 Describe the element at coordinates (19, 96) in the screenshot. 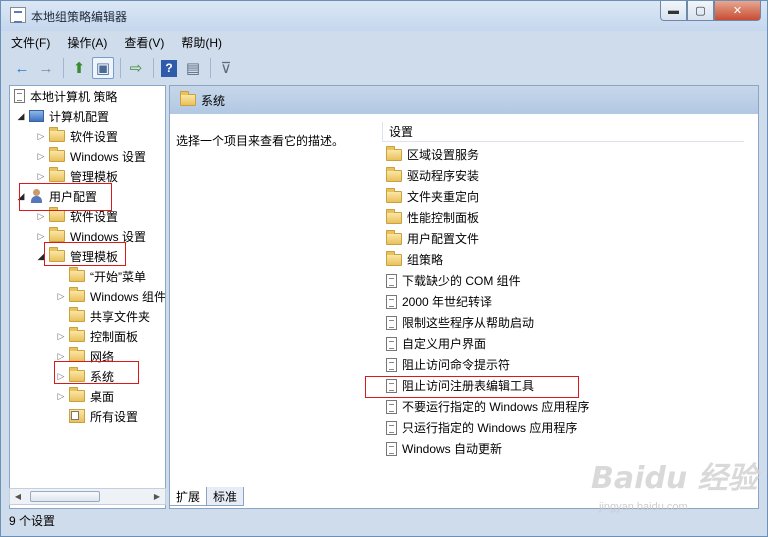

I see `policy-doc-icon` at that location.